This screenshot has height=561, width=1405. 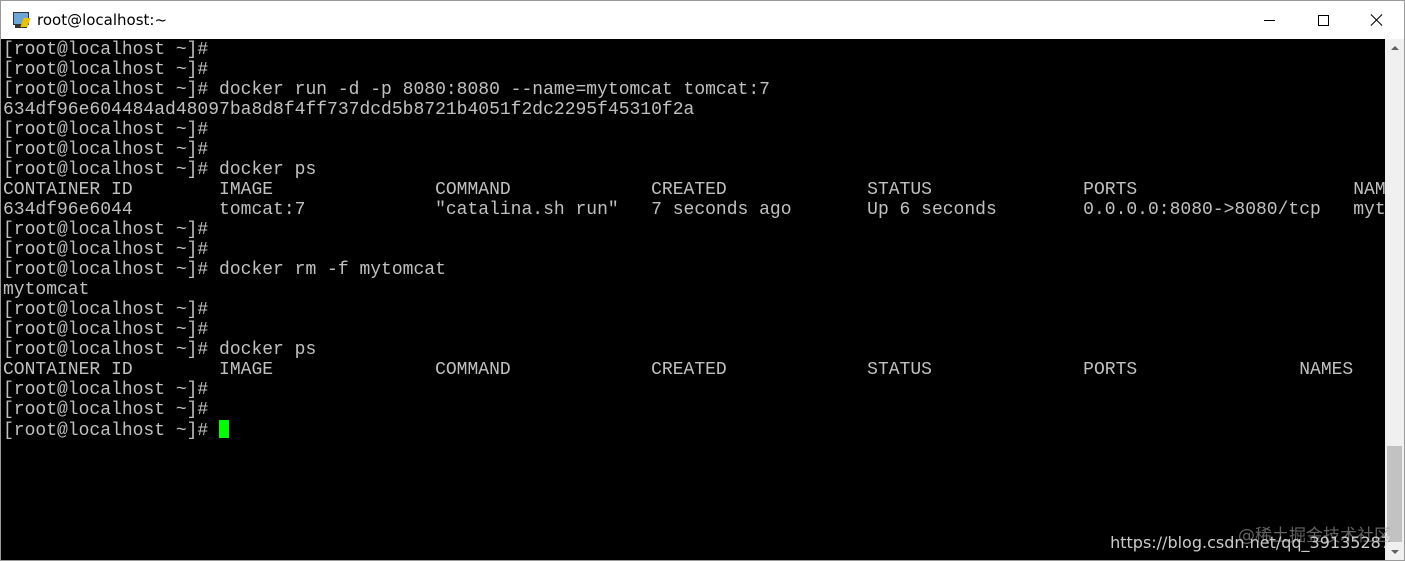 I want to click on close-icon, so click(x=1377, y=20).